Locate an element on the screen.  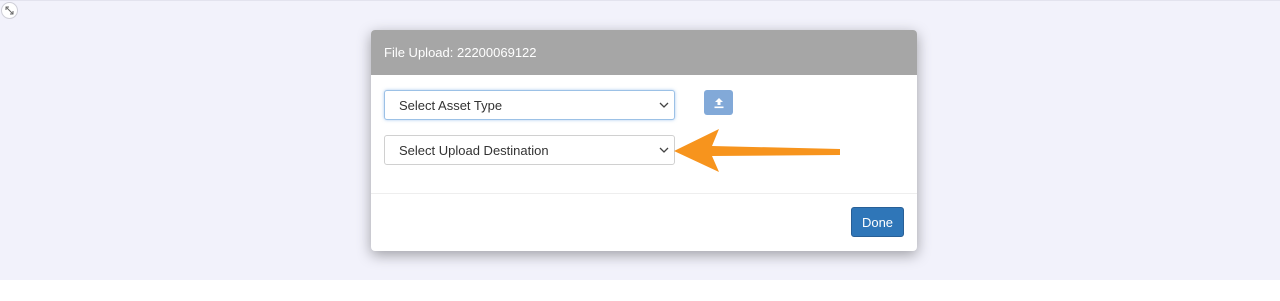
expand-toggle-button is located at coordinates (9, 10).